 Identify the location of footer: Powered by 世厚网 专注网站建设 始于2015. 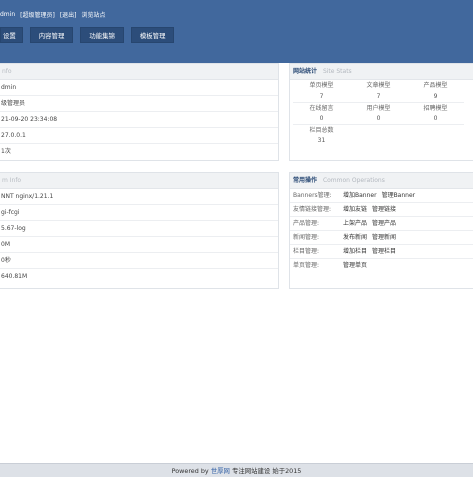
(236, 470).